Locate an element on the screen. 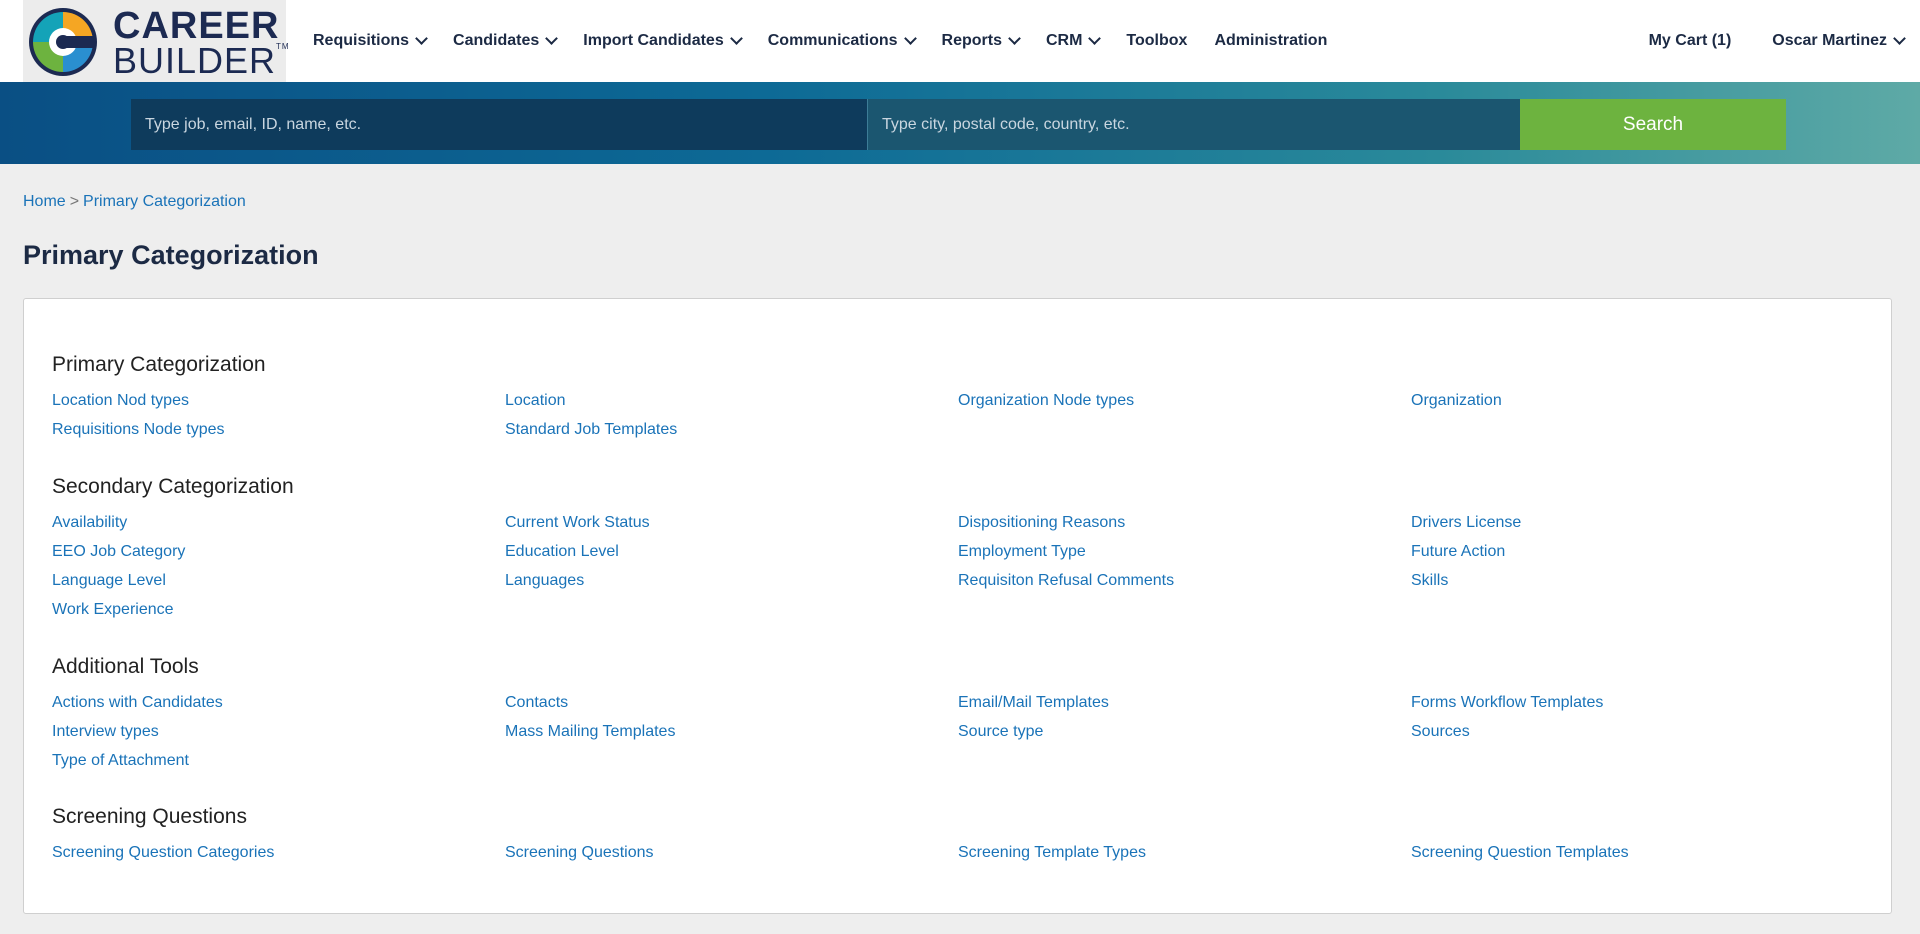 The image size is (1920, 934). logo-line-2-text: BUILDER is located at coordinates (195, 60).